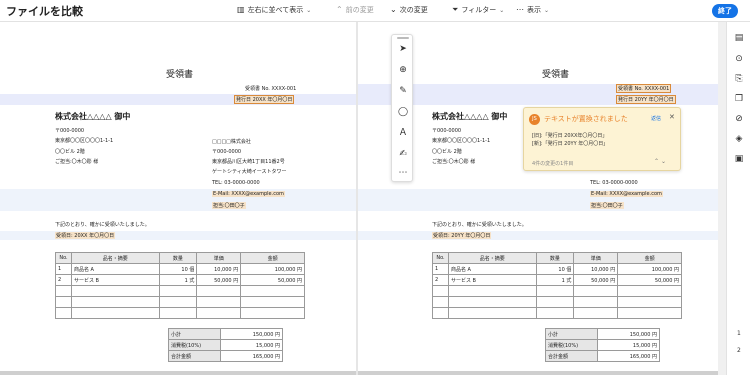 This screenshot has height=375, width=750. I want to click on summary-row: 合計金額 165,000 円, so click(602, 356).